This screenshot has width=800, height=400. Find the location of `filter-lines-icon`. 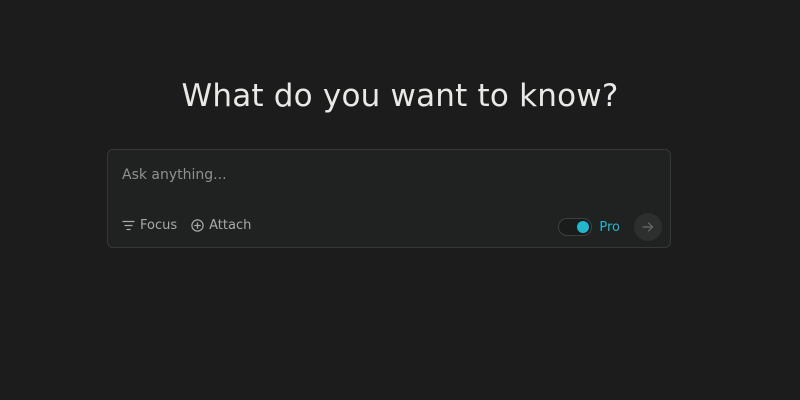

filter-lines-icon is located at coordinates (128, 225).